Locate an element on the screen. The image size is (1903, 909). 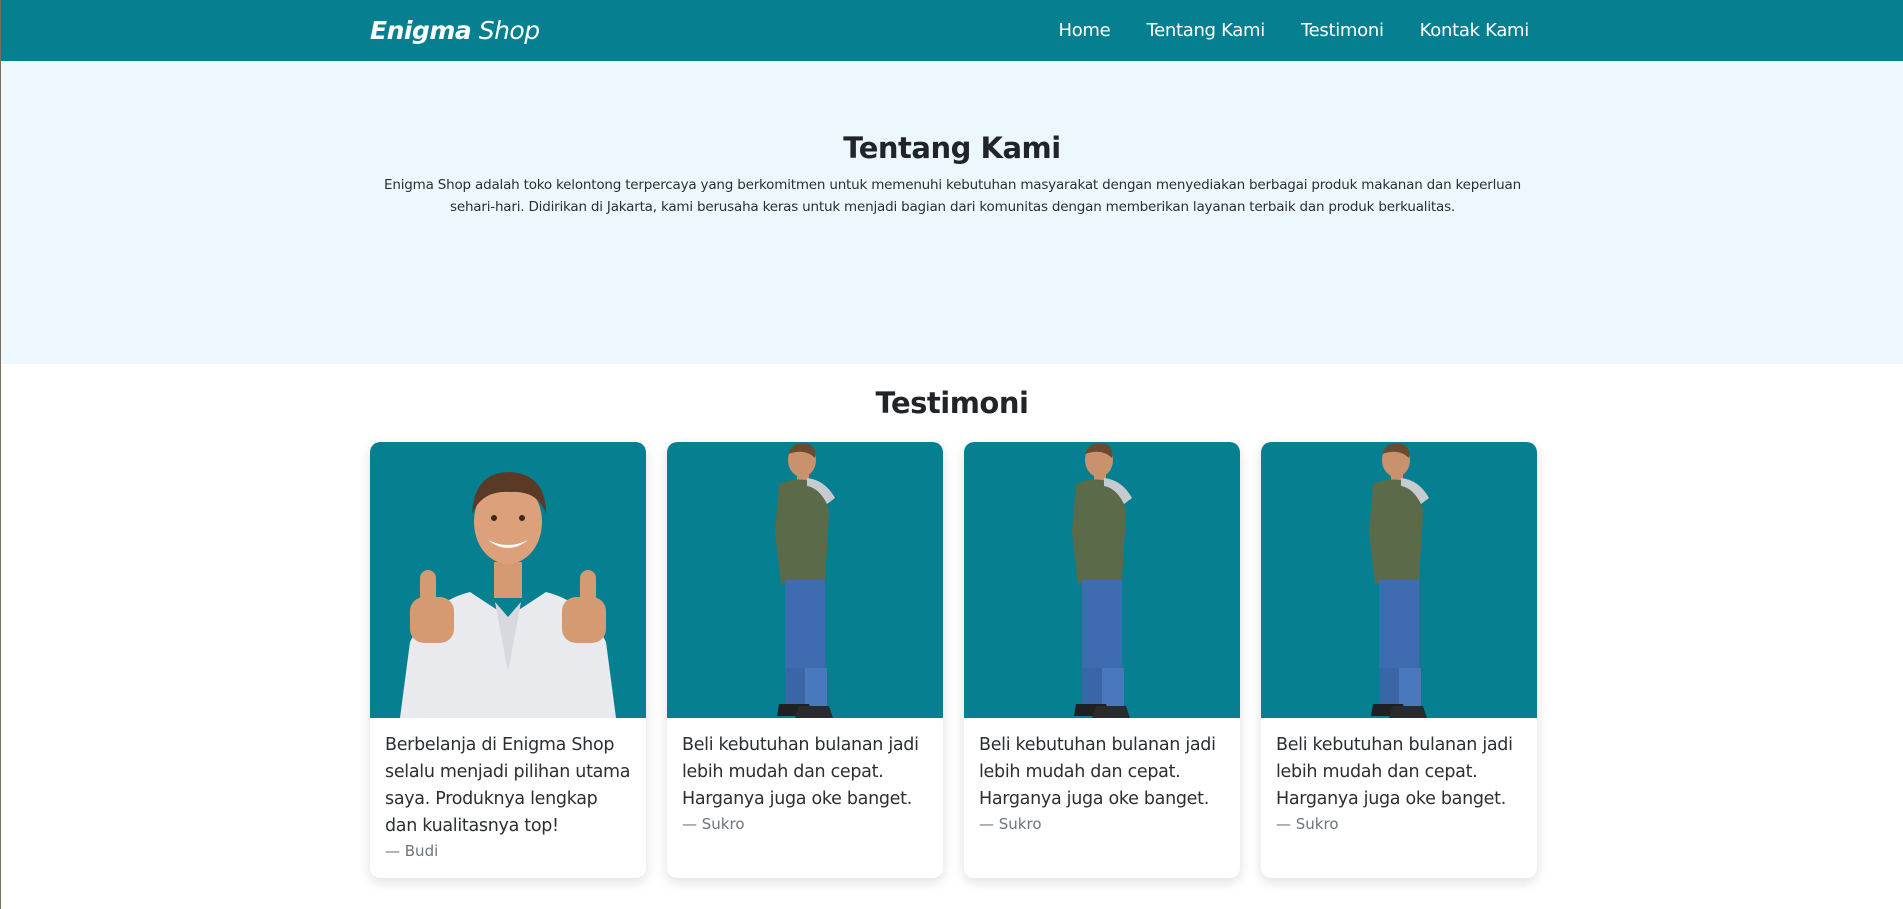
testimonial-photo-man-thumbs-up is located at coordinates (508, 580).